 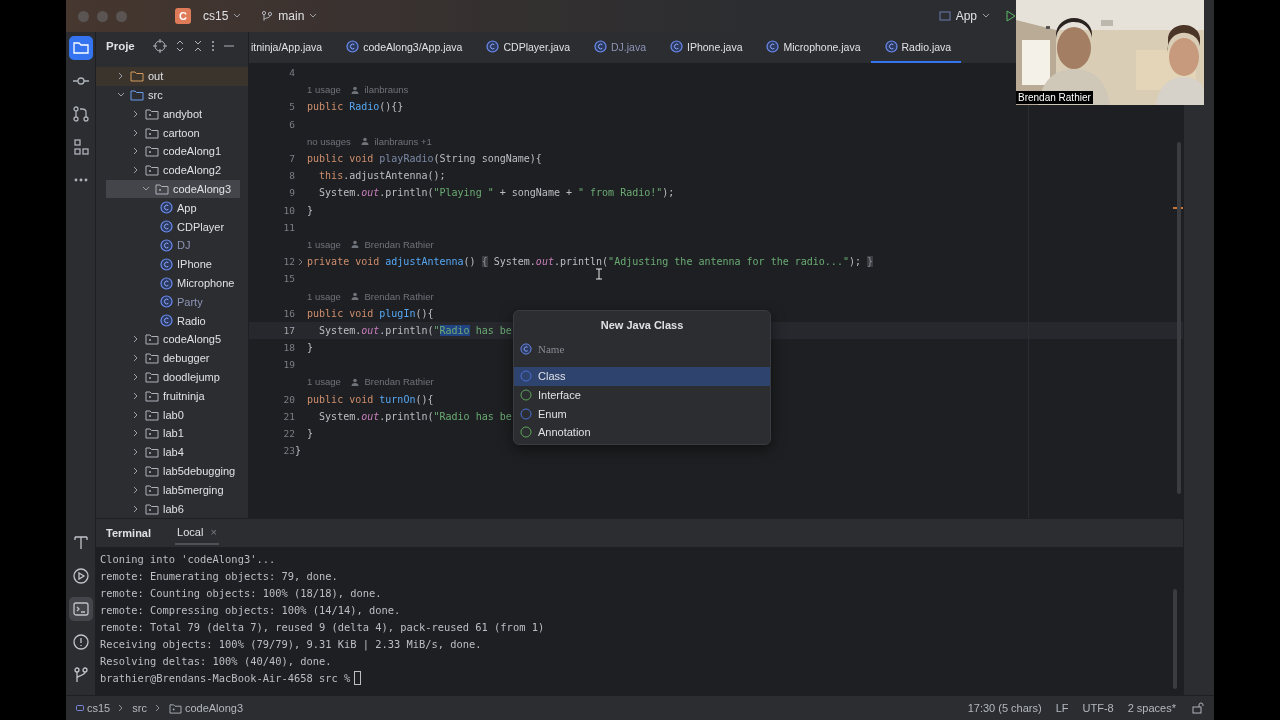 What do you see at coordinates (1198, 708) in the screenshot?
I see `lock-icon` at bounding box center [1198, 708].